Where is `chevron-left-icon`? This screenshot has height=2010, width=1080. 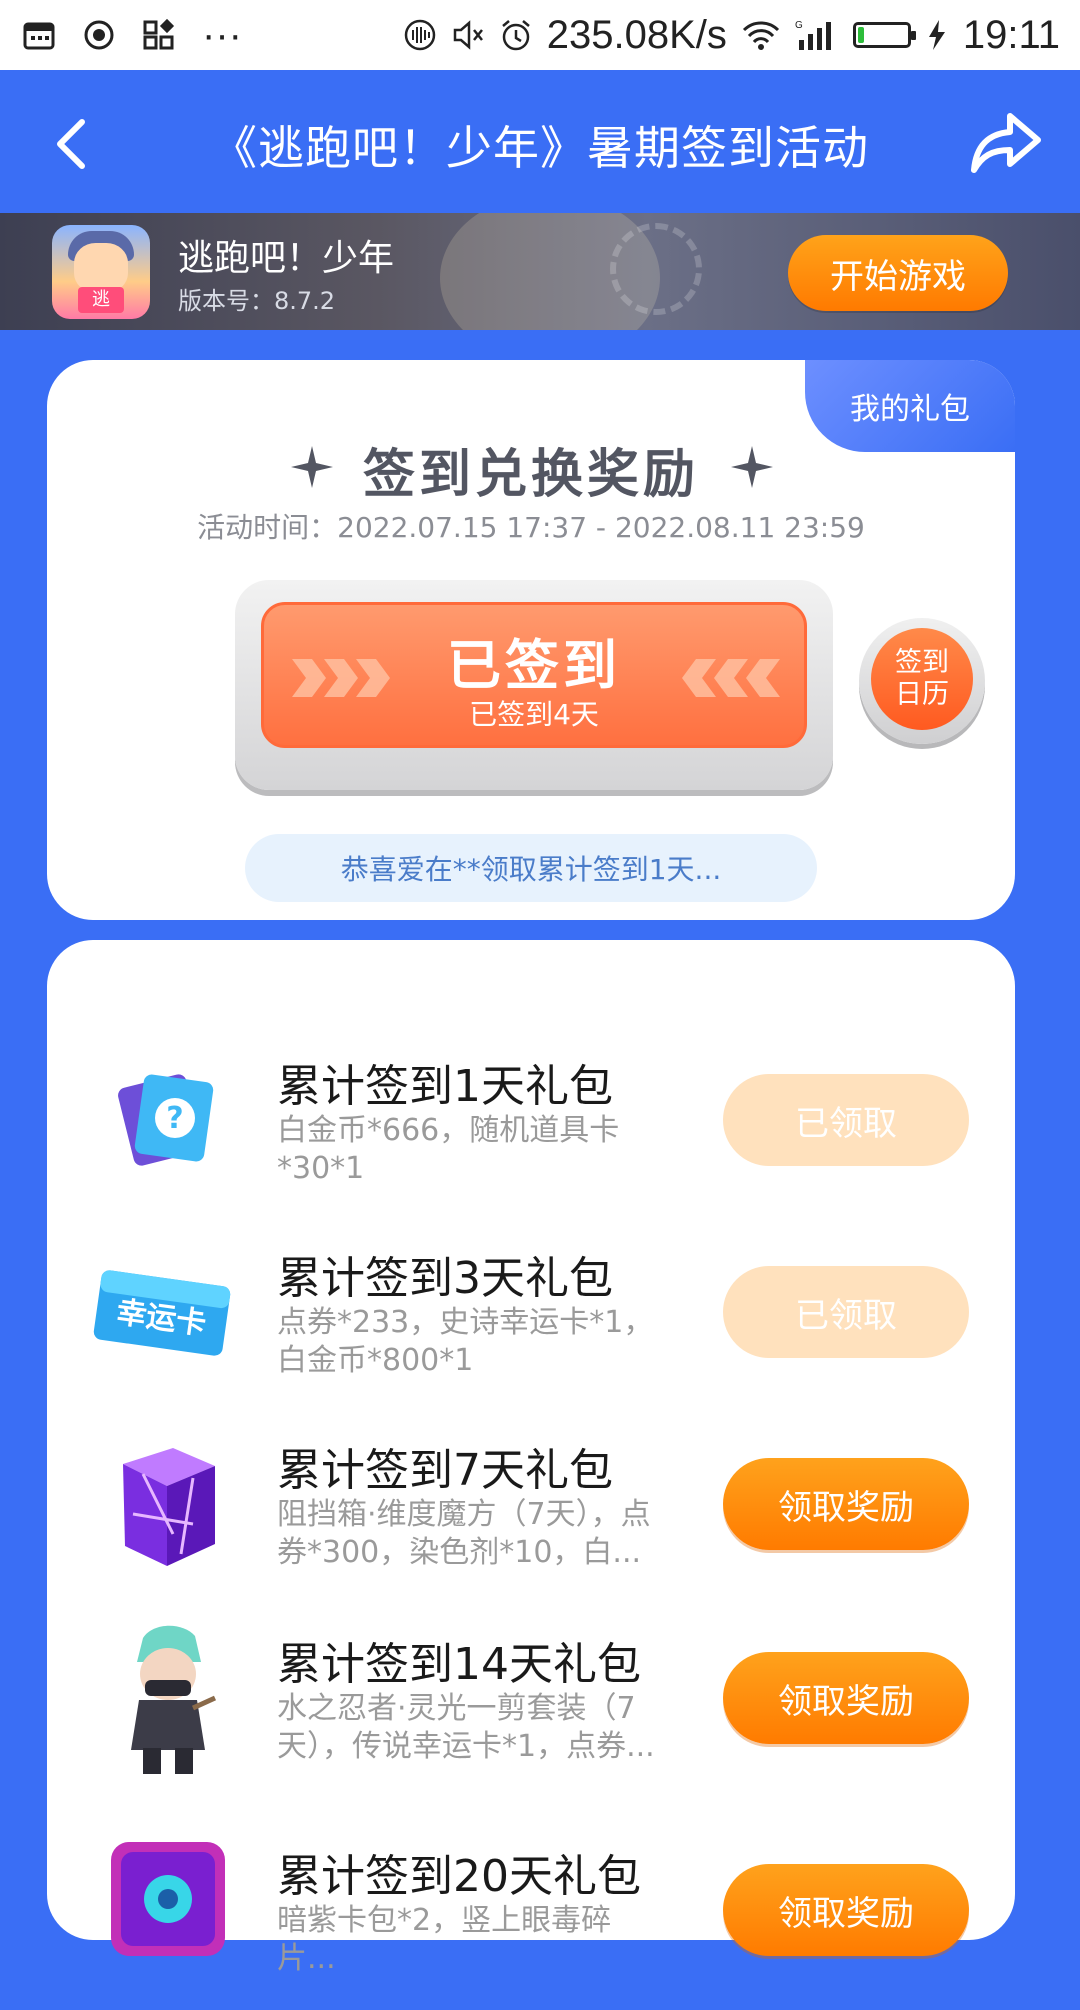 chevron-left-icon is located at coordinates (731, 678).